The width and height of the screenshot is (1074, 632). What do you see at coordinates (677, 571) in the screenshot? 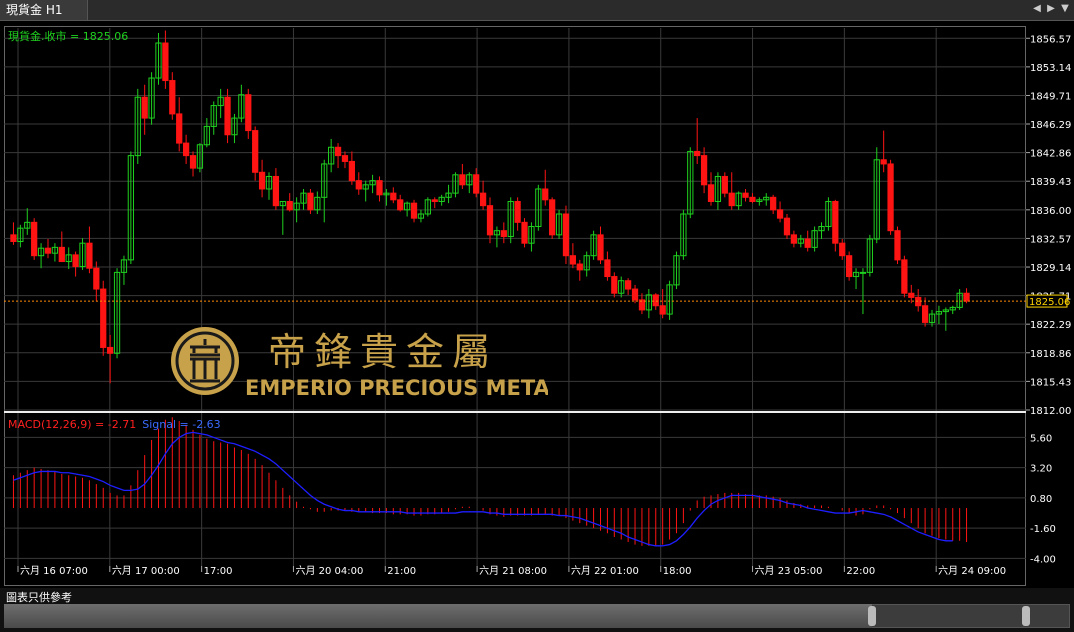
I see `time-tick-label: 18:00` at bounding box center [677, 571].